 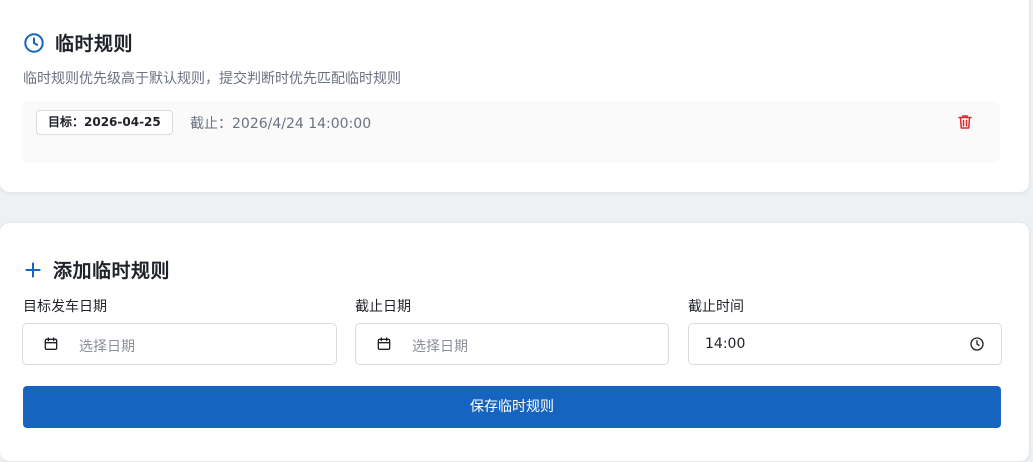 I want to click on add-rule-title: 添加临时规则, so click(x=112, y=271).